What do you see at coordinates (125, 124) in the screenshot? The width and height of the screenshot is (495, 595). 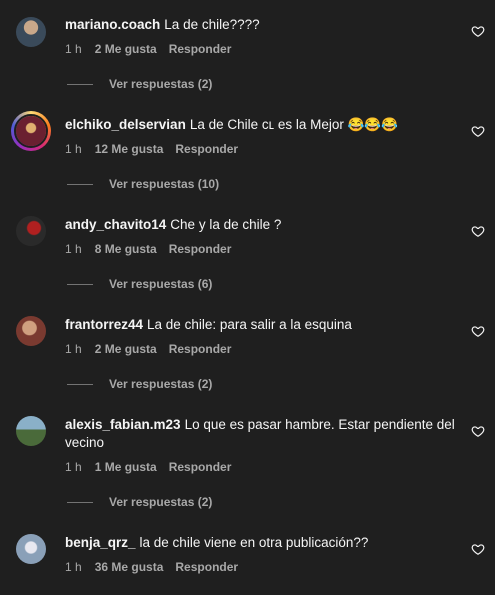 I see `comment-username: elchiko_delservian` at bounding box center [125, 124].